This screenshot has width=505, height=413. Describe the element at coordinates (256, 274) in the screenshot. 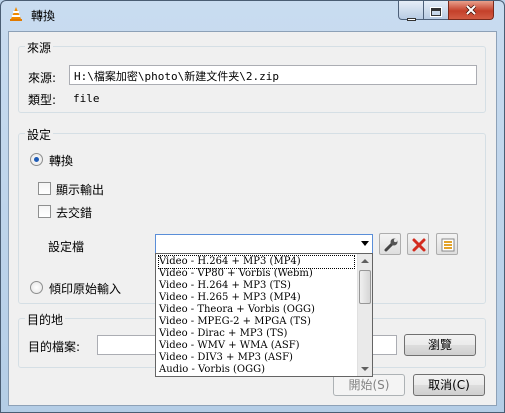

I see `profile-option: Video - VP80 + Vorbis (Webm)` at that location.